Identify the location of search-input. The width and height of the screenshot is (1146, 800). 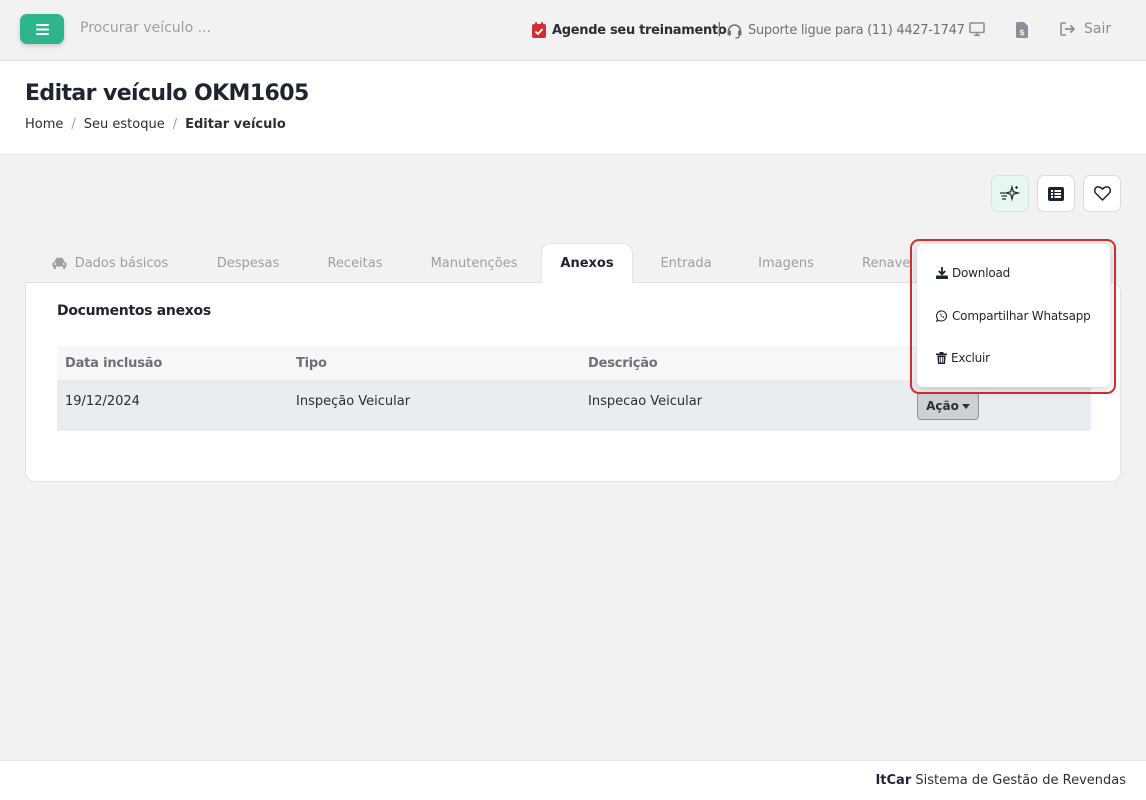
(230, 28).